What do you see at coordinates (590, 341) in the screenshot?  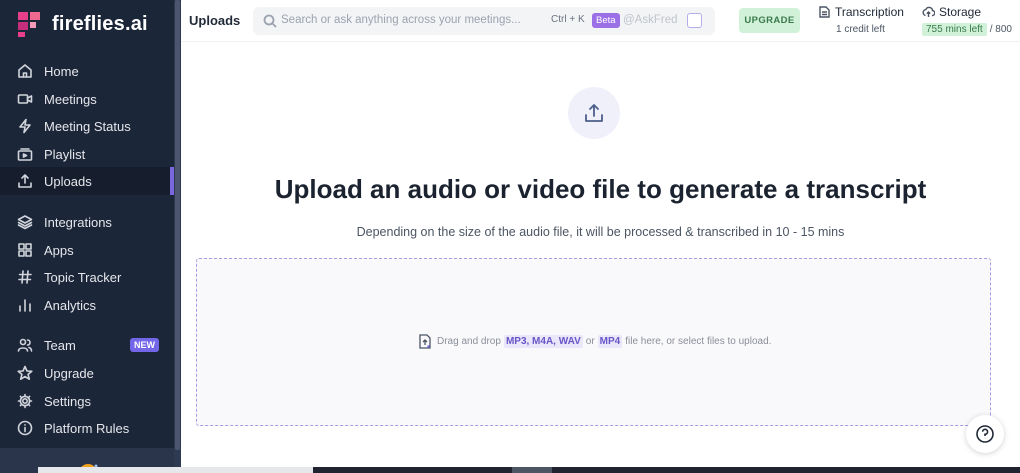 I see `drop-or: or` at bounding box center [590, 341].